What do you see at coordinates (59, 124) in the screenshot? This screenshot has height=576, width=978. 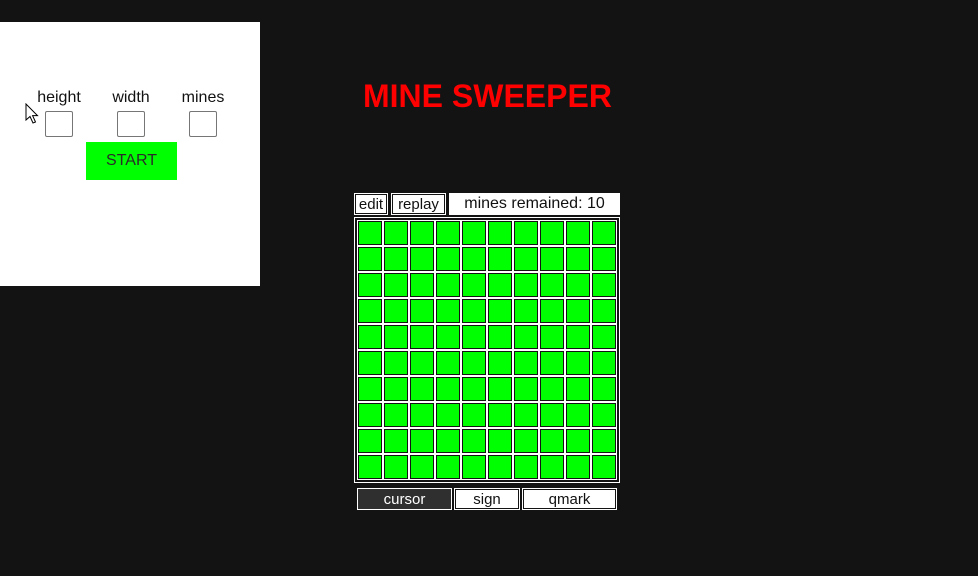 I see `height-input` at bounding box center [59, 124].